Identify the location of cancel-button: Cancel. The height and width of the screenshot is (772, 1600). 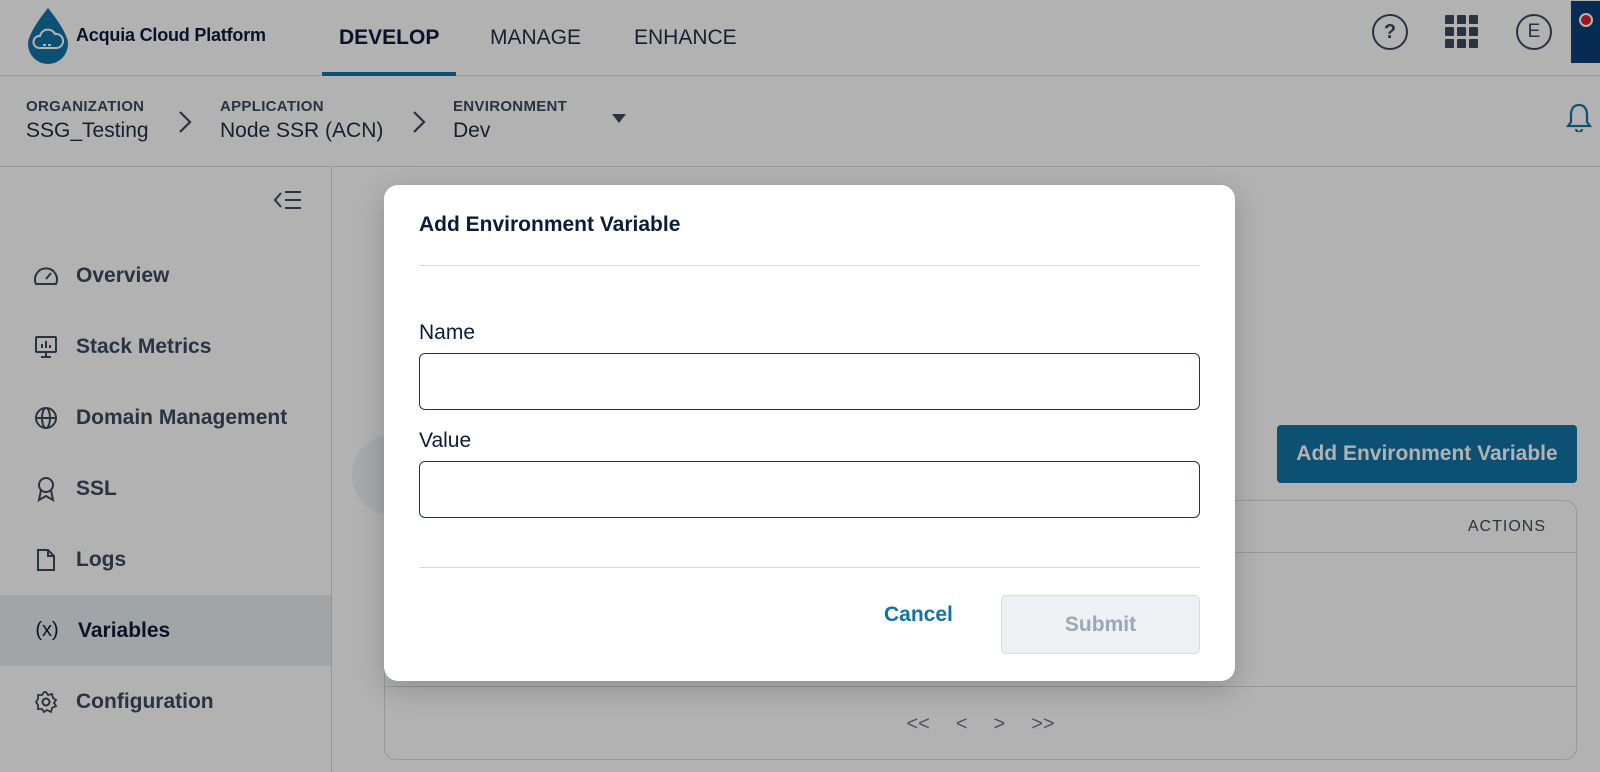
(918, 615).